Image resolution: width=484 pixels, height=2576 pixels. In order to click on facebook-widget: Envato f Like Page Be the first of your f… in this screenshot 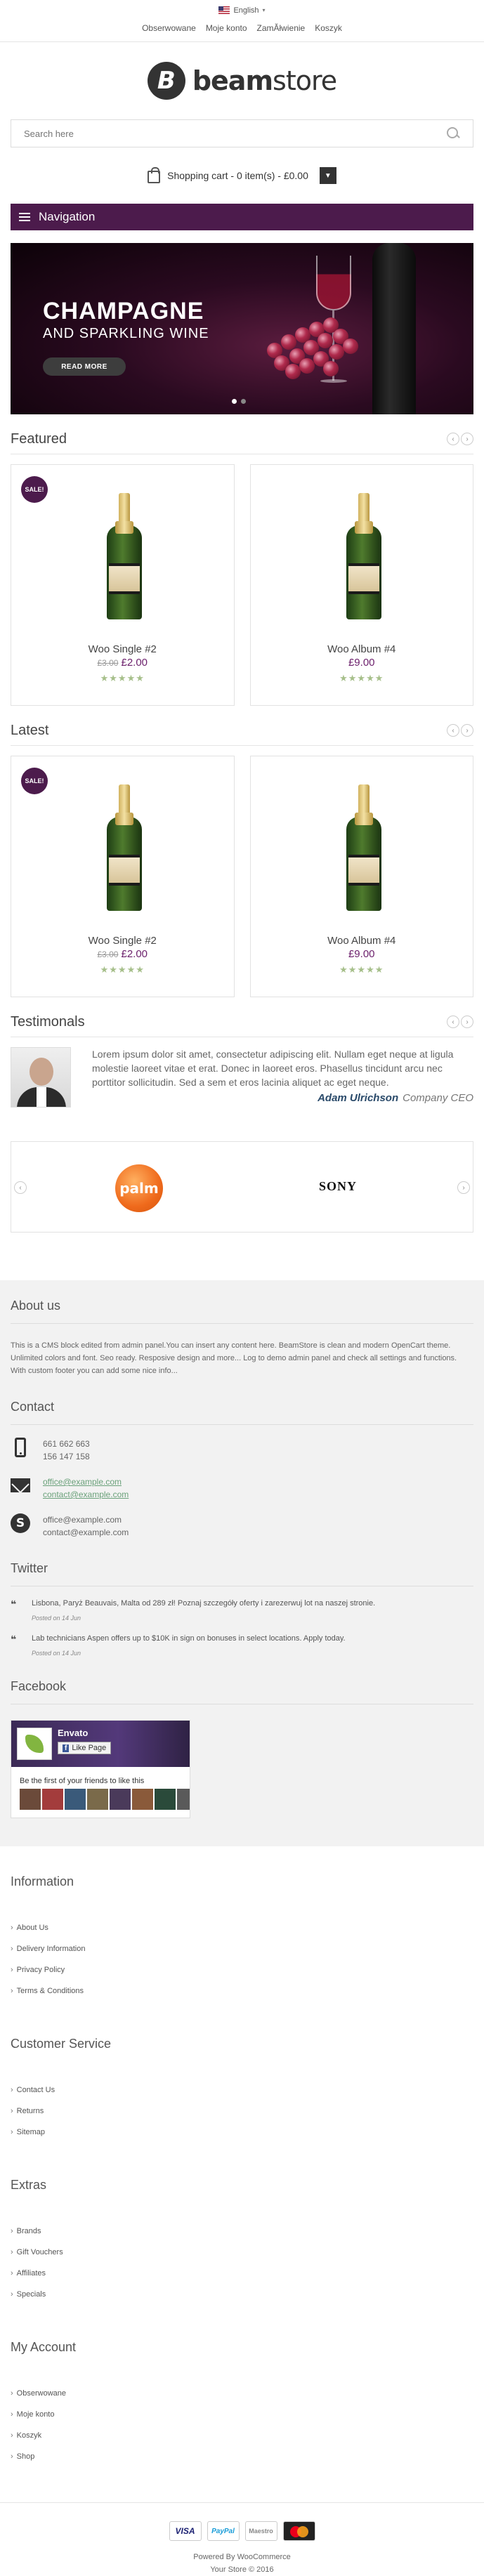, I will do `click(100, 1769)`.